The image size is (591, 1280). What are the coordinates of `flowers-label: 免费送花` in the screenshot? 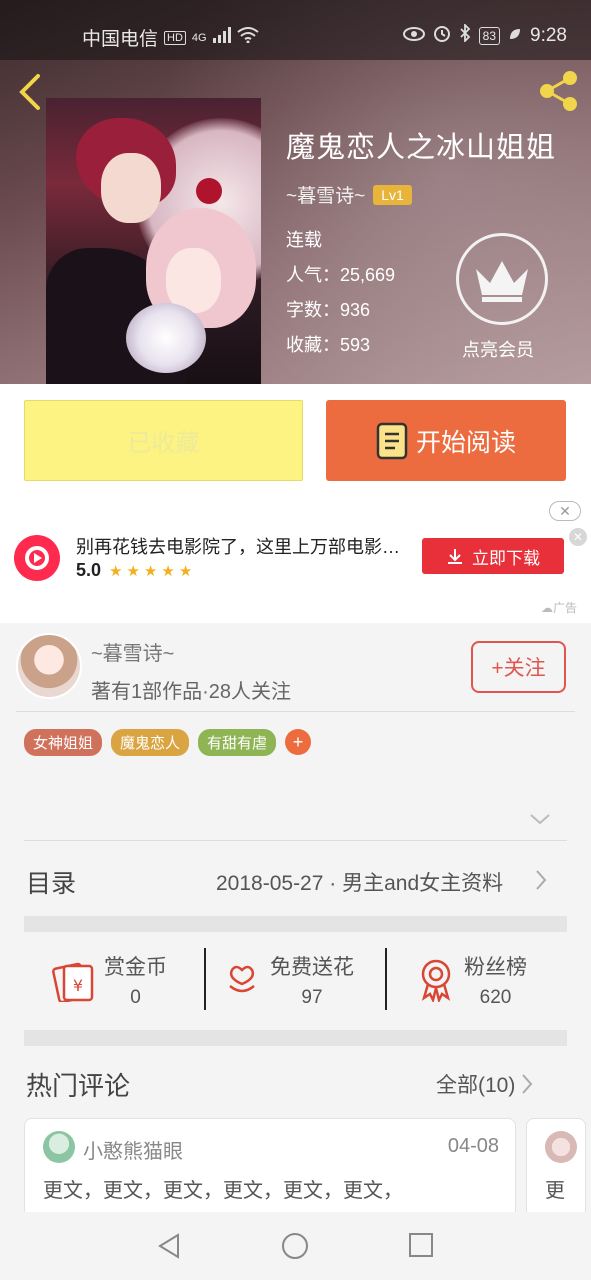 It's located at (312, 967).